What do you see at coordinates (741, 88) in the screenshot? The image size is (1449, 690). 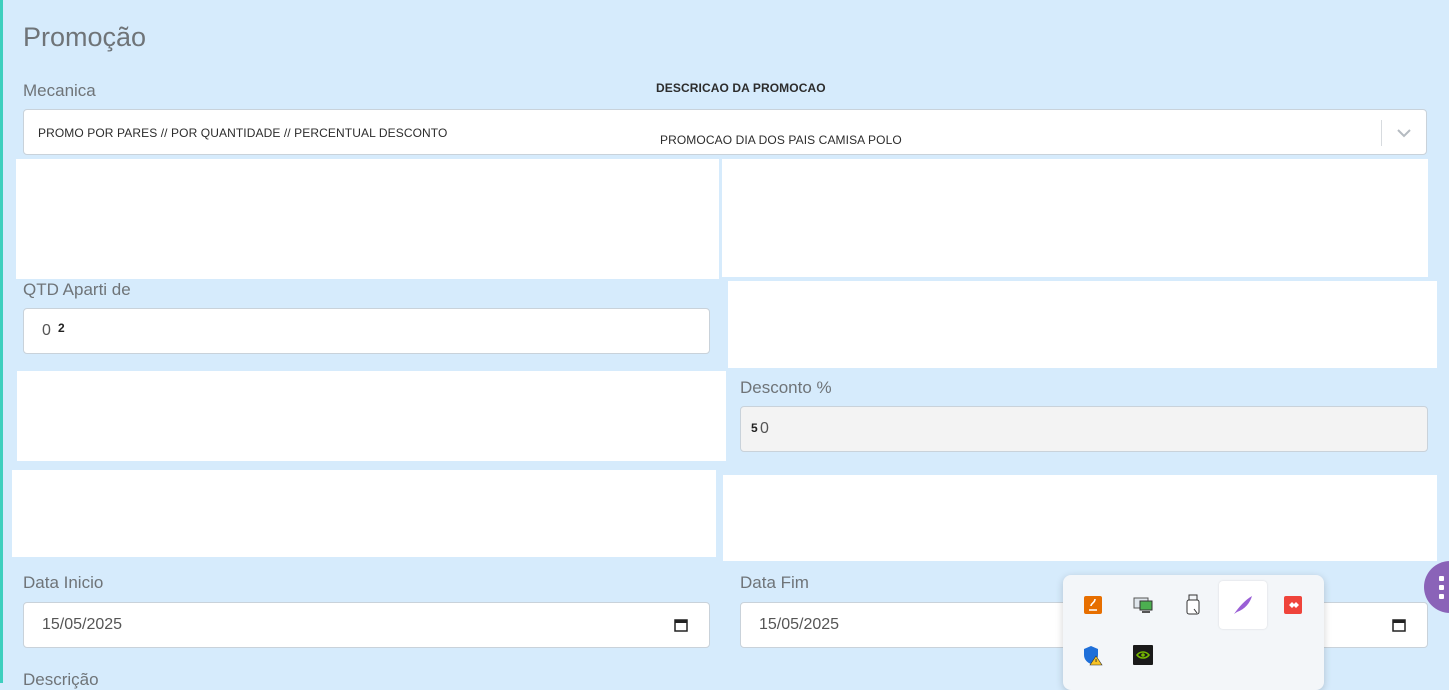 I see `descricao-promocao-label: DESCRICAO DA PROMOCAO` at bounding box center [741, 88].